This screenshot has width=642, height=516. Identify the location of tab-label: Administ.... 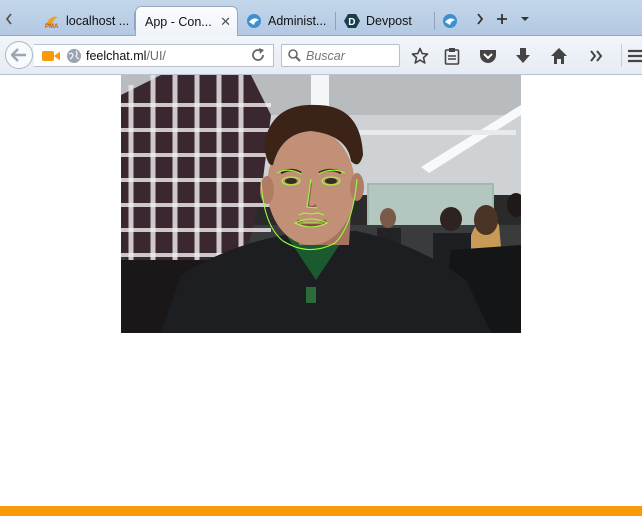
(297, 21).